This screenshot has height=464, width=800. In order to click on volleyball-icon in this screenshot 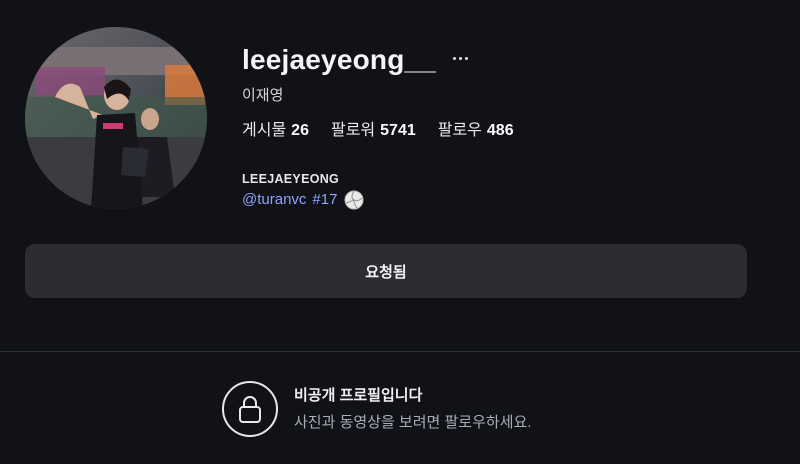, I will do `click(354, 200)`.